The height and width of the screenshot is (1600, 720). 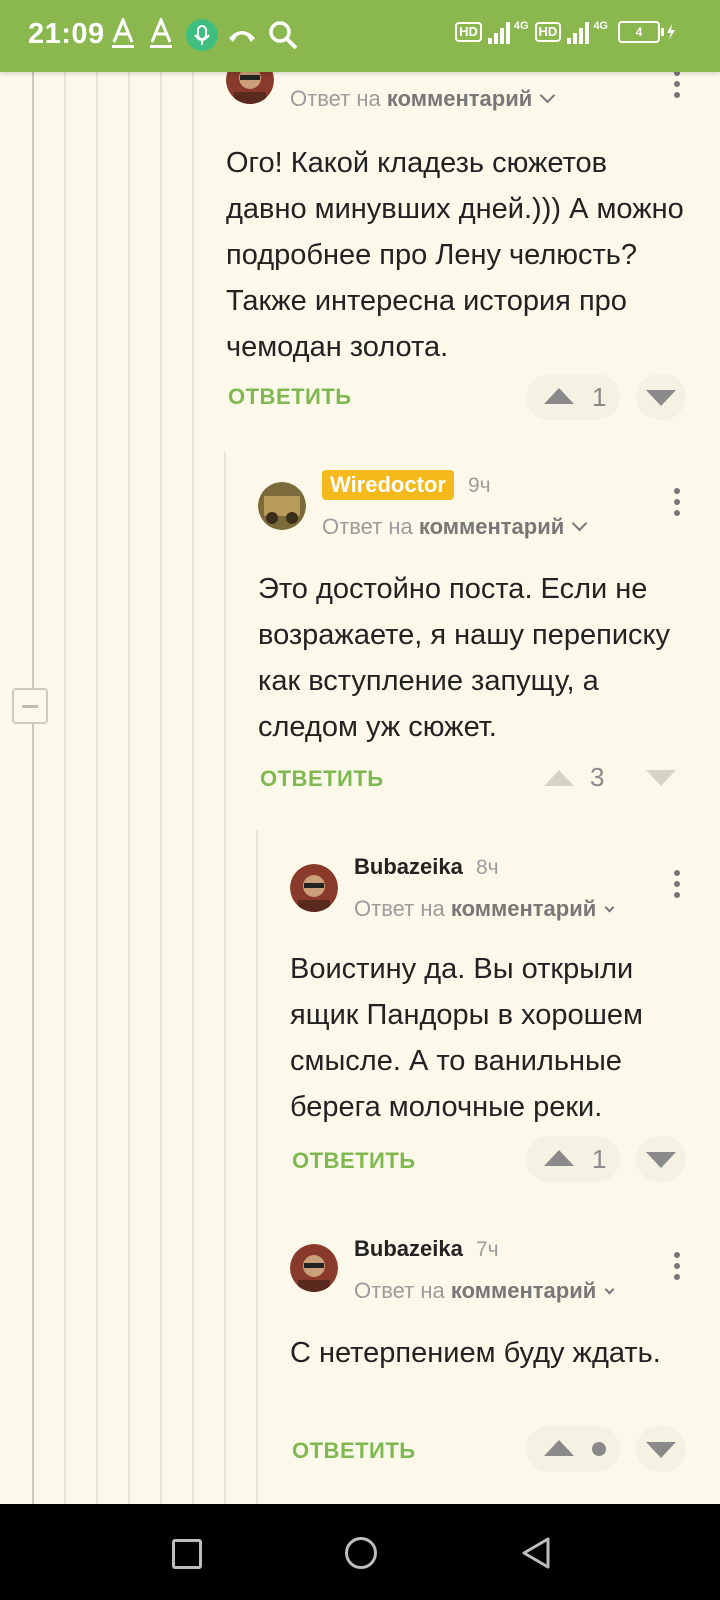 I want to click on home-button, so click(x=361, y=1553).